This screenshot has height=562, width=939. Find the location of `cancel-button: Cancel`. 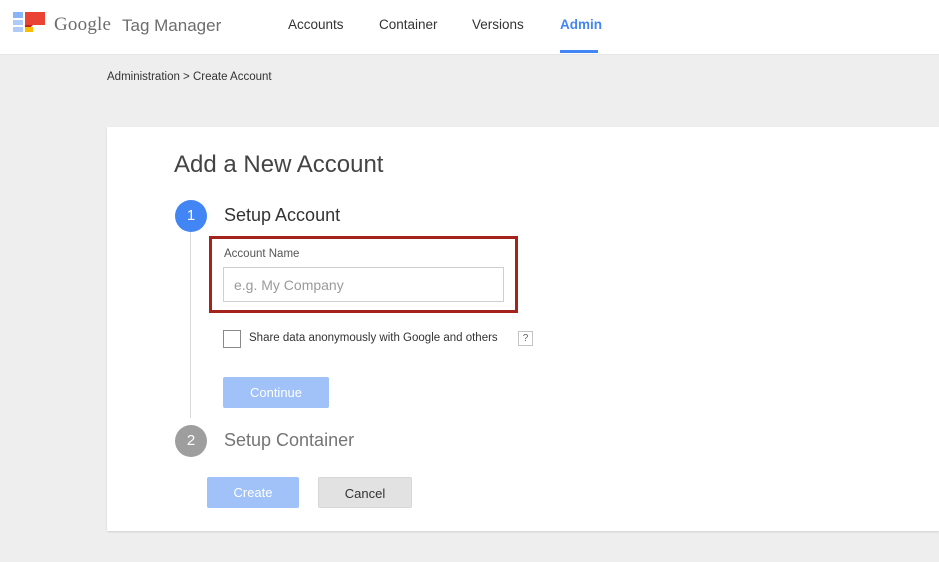

cancel-button: Cancel is located at coordinates (365, 492).